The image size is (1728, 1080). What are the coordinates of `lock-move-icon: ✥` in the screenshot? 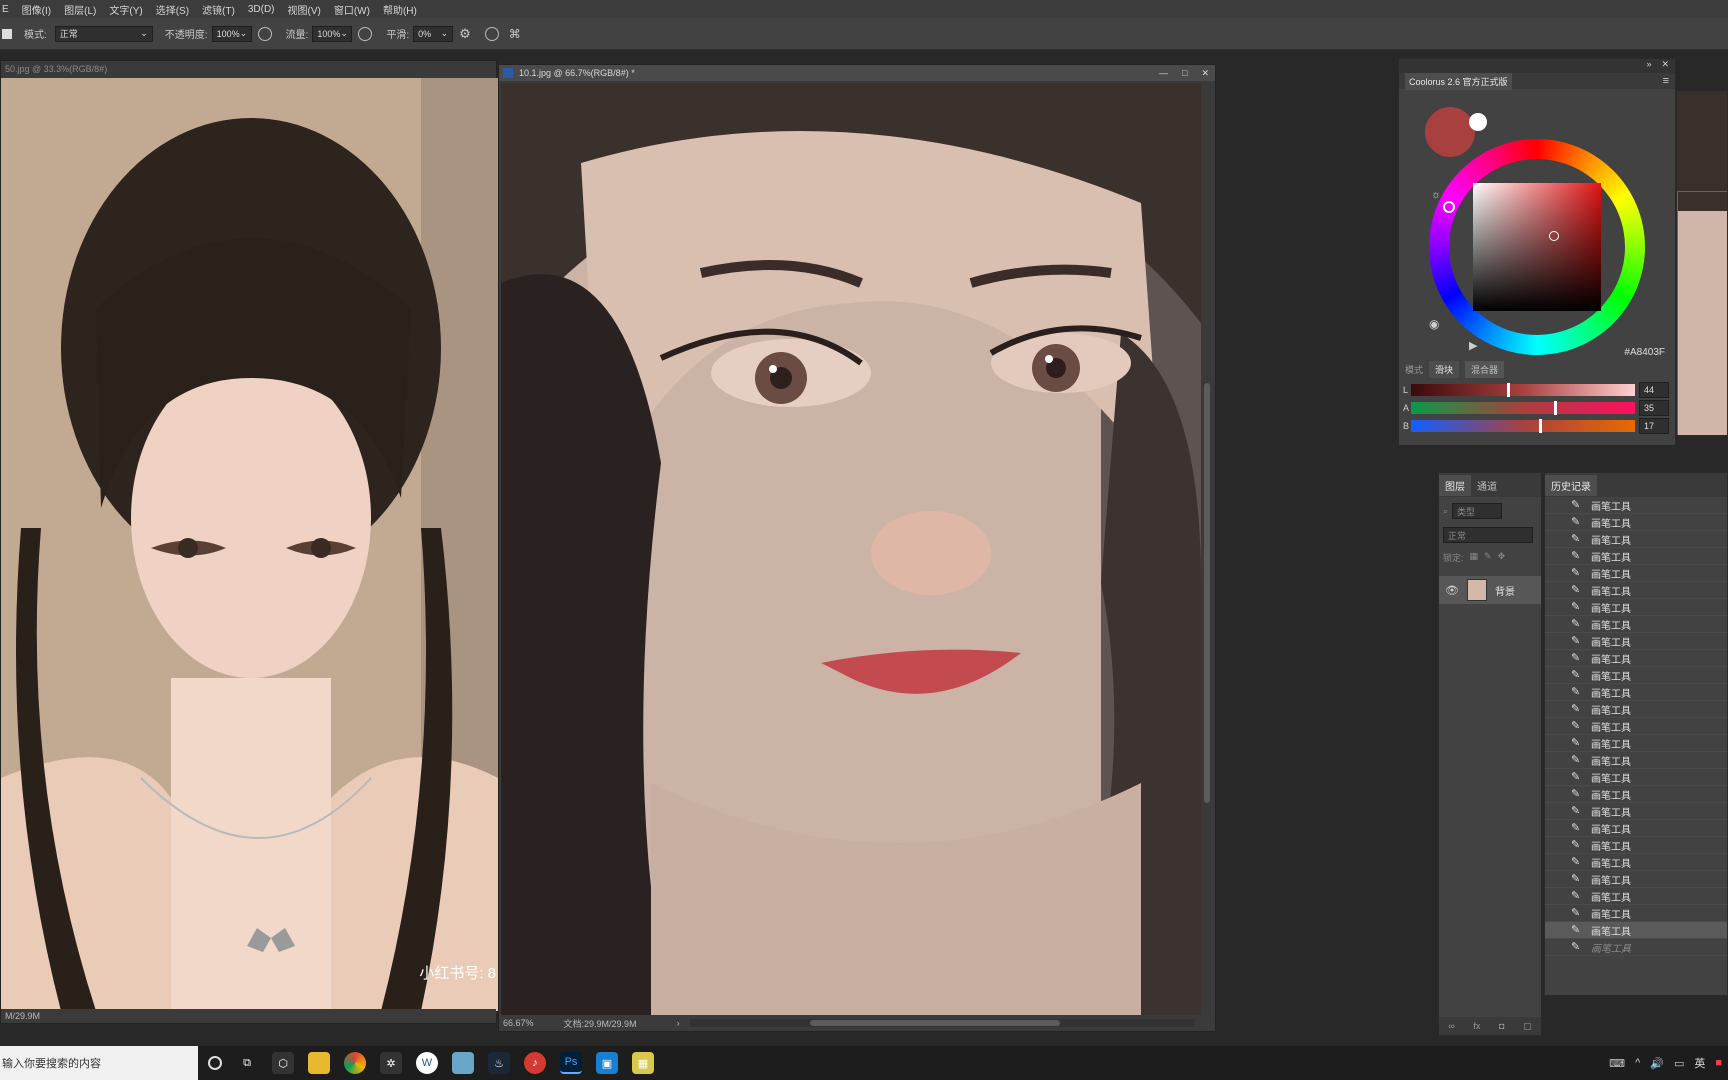 It's located at (1502, 557).